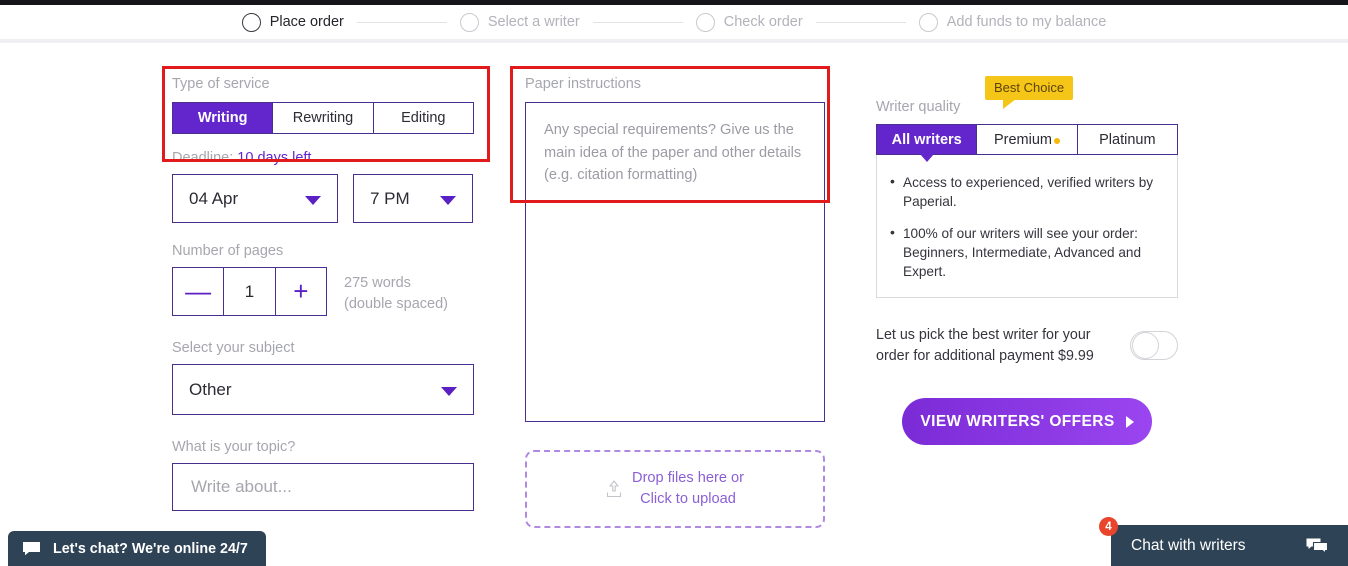  What do you see at coordinates (150, 548) in the screenshot?
I see `live-chat-text: Let's chat? We're online 24/7` at bounding box center [150, 548].